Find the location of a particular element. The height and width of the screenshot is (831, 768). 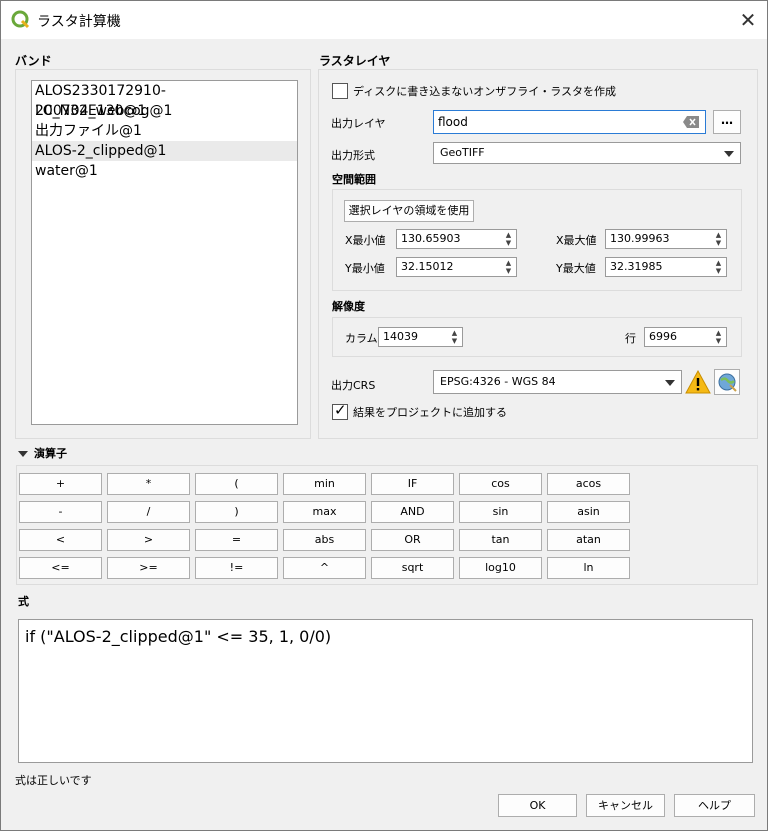

operator-button: + is located at coordinates (60, 484).